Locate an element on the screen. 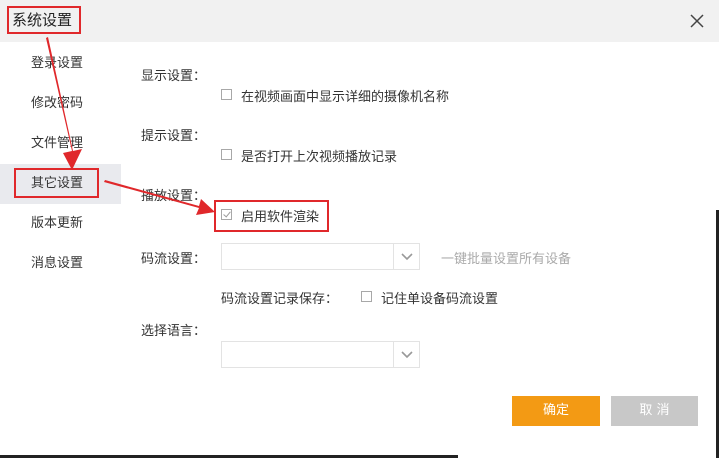  language-select is located at coordinates (320, 354).